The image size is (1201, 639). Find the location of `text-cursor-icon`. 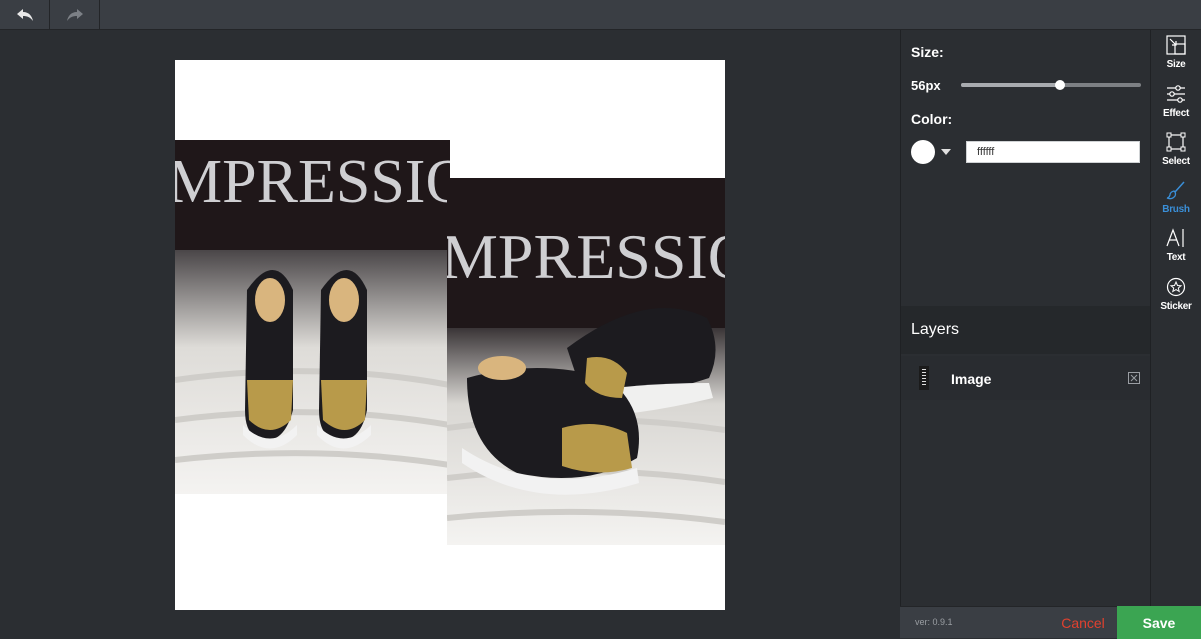

text-cursor-icon is located at coordinates (1175, 237).